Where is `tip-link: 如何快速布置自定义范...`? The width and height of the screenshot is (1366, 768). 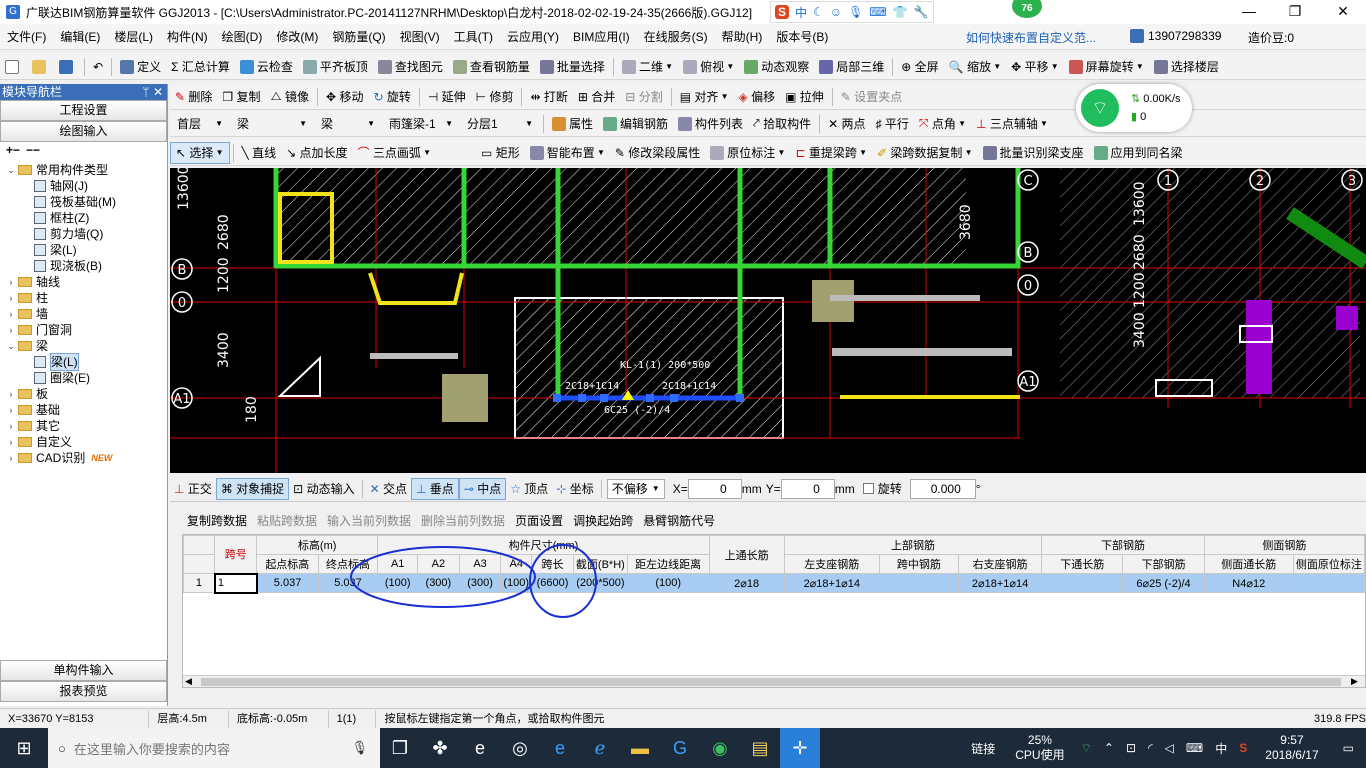 tip-link: 如何快速布置自定义范... is located at coordinates (1031, 37).